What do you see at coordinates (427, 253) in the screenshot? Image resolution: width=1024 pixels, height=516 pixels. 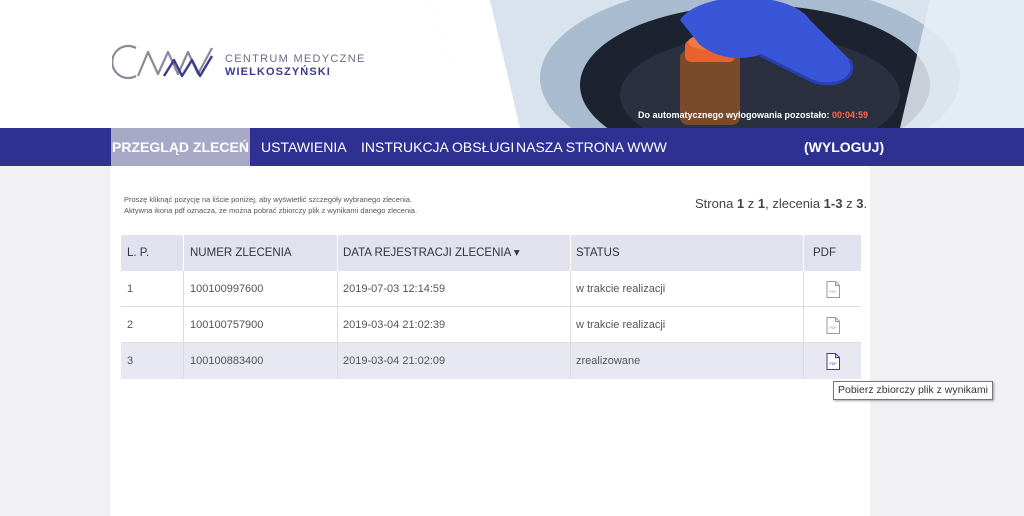 I see `col-header-date-label: DATA REJESTRACJI ZLECENIA` at bounding box center [427, 253].